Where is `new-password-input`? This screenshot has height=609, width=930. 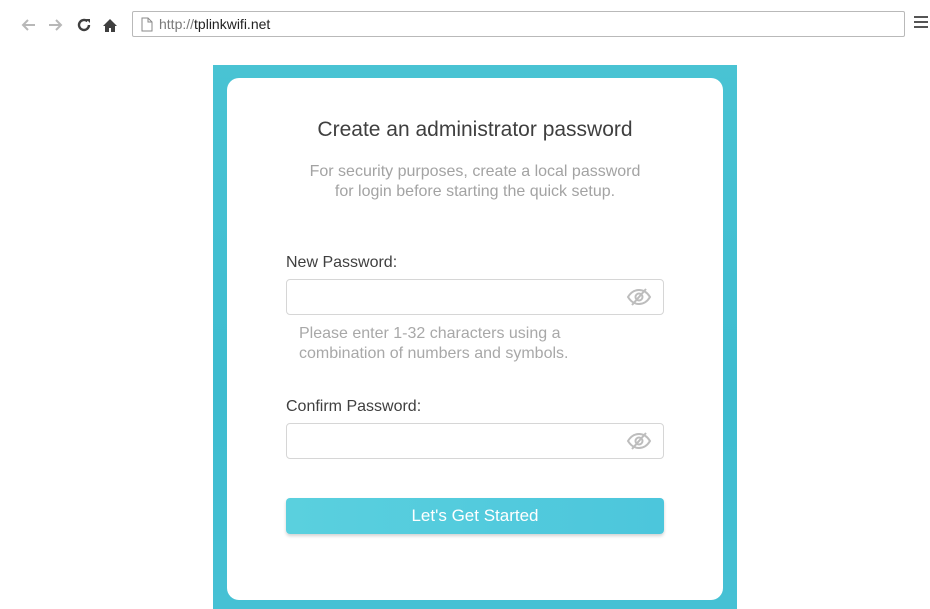 new-password-input is located at coordinates (475, 297).